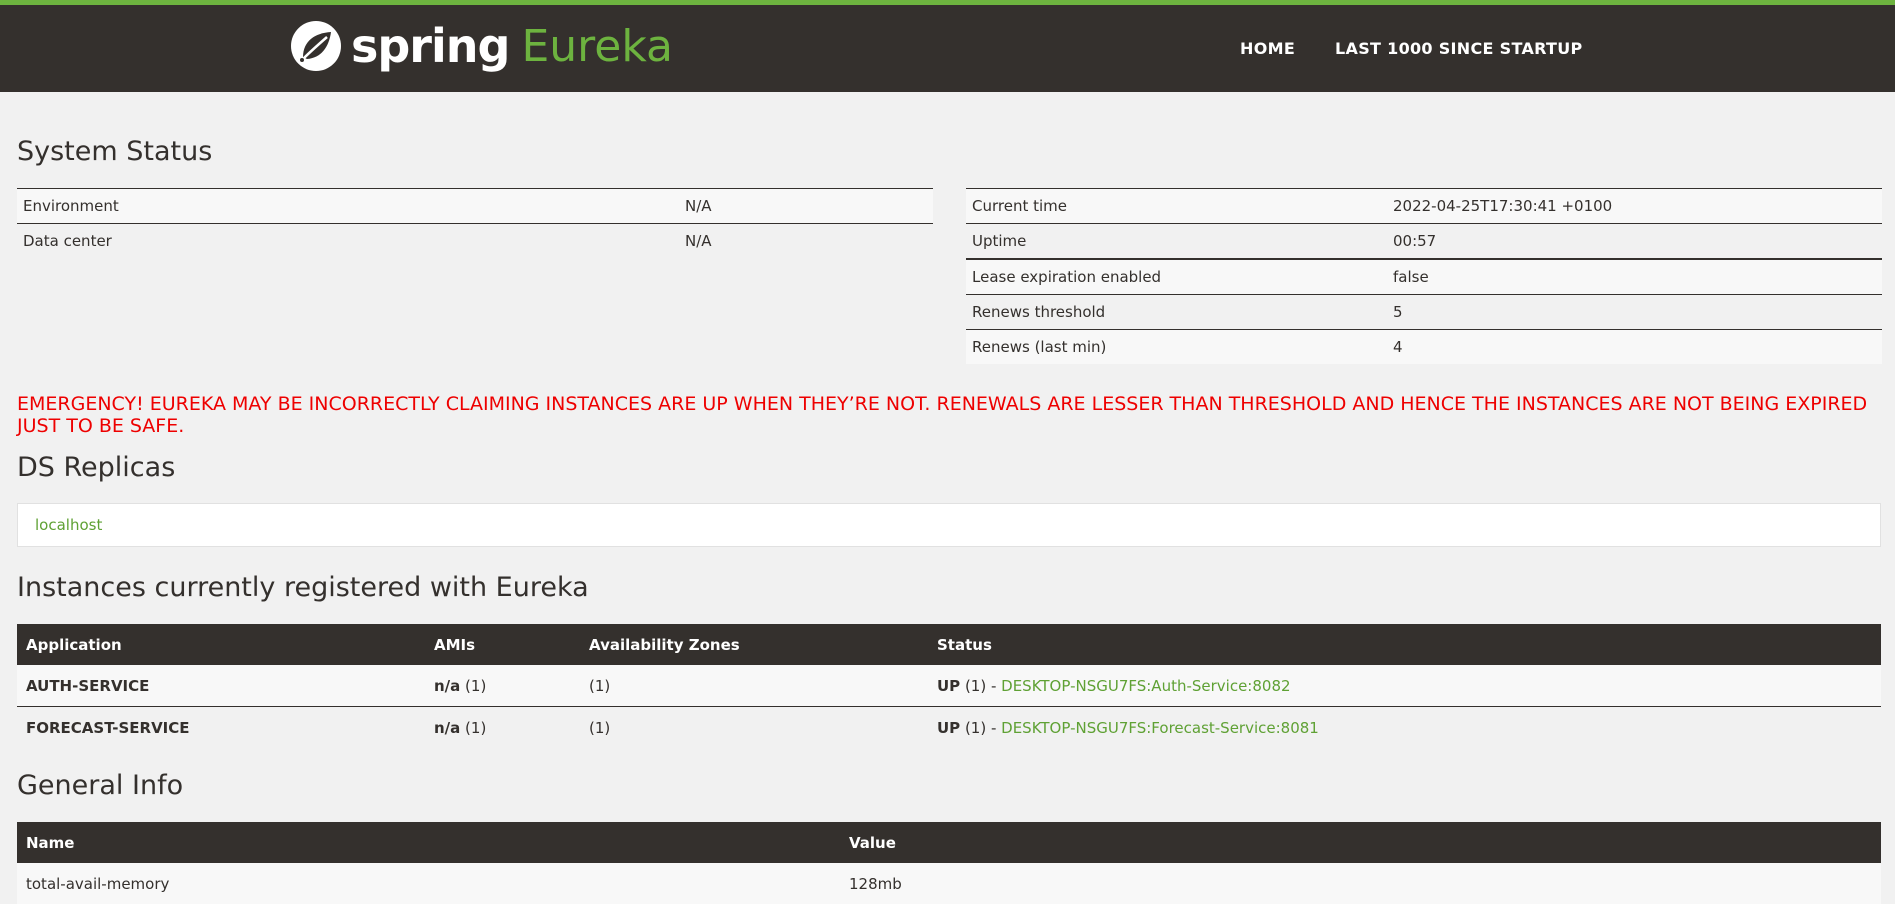  Describe the element at coordinates (221, 727) in the screenshot. I see `instance-app: FORECAST-SERVICE` at that location.